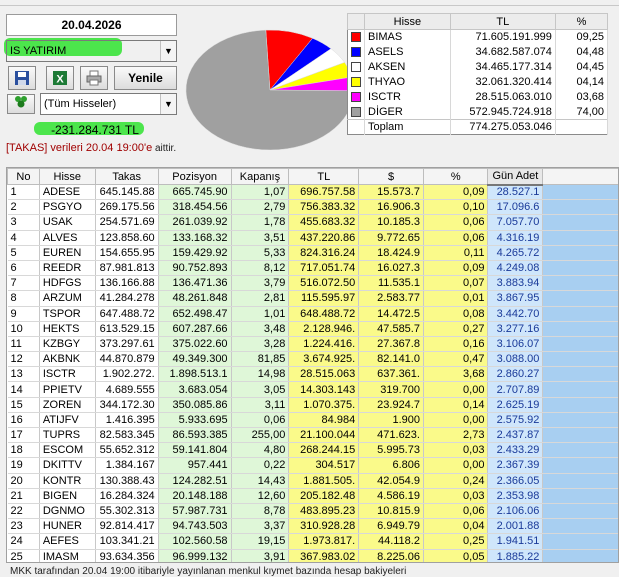 This screenshot has height=577, width=619. I want to click on column-header: Hisse, so click(67, 176).